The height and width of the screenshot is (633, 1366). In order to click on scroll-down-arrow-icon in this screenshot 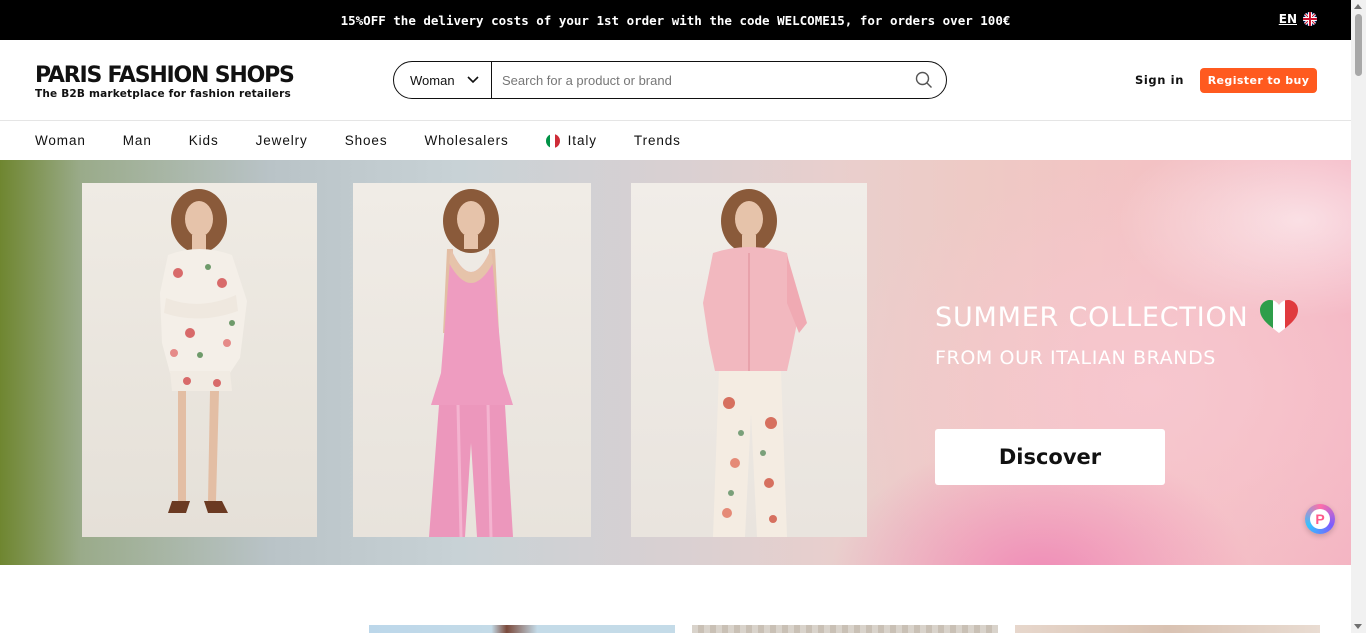, I will do `click(1358, 626)`.